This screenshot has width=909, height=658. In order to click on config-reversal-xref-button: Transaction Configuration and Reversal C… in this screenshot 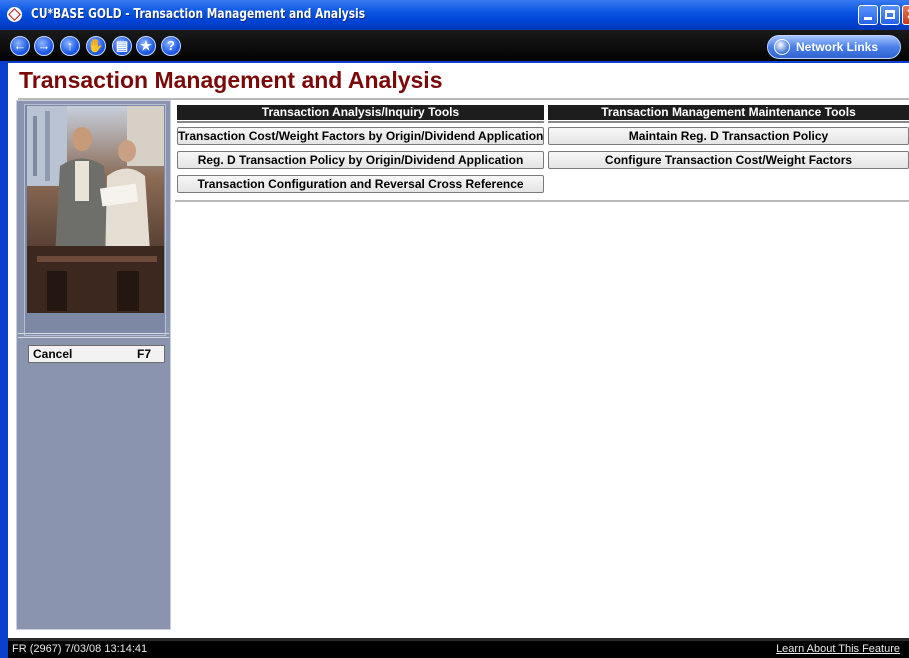, I will do `click(360, 184)`.